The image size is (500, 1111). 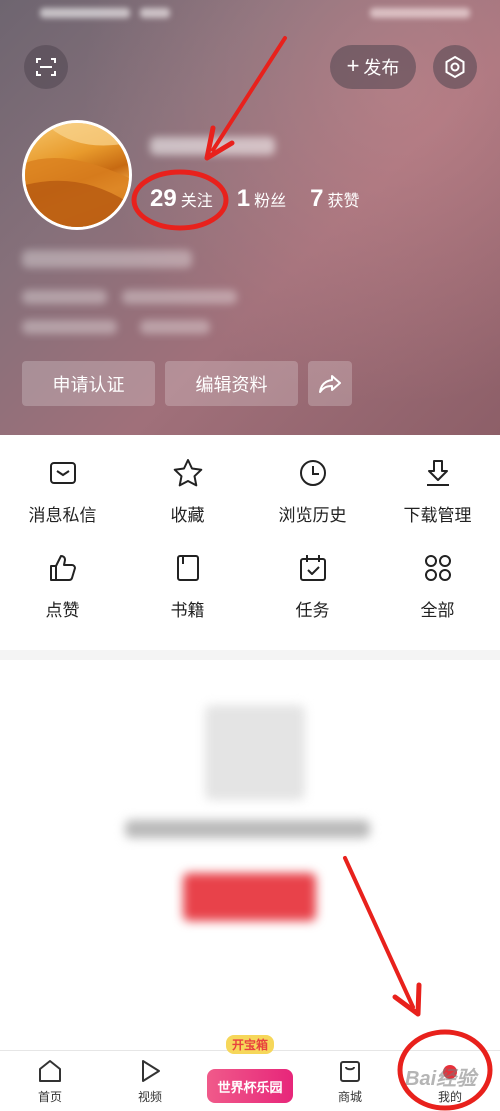 I want to click on grid-item-likes: 点赞, so click(x=62, y=599).